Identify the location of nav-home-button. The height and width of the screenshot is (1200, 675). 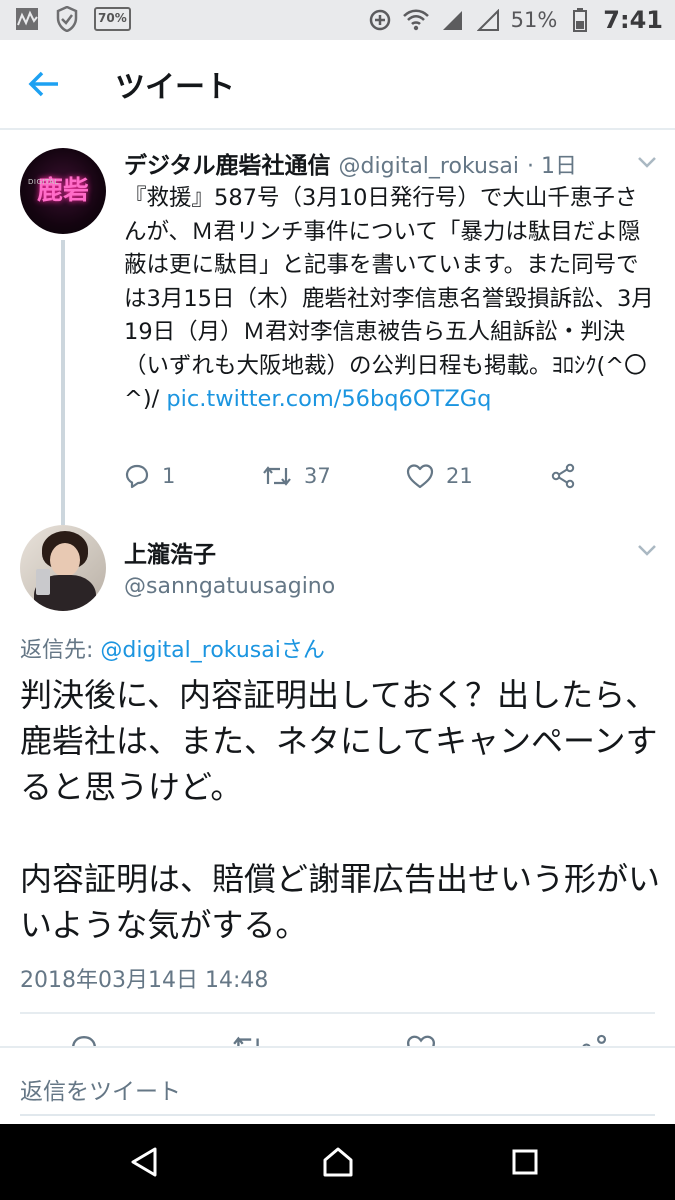
(338, 1162).